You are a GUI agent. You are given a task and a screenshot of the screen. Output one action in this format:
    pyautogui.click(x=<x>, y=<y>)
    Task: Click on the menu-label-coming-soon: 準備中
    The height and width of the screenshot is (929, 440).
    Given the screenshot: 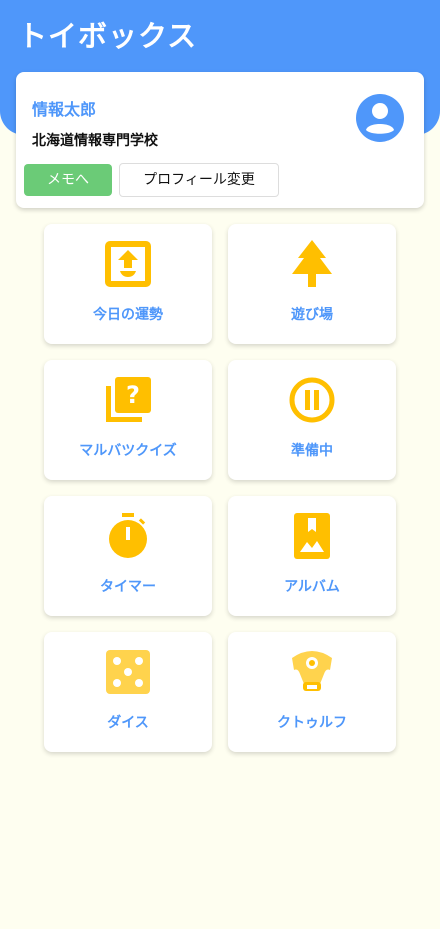 What is the action you would take?
    pyautogui.click(x=312, y=451)
    